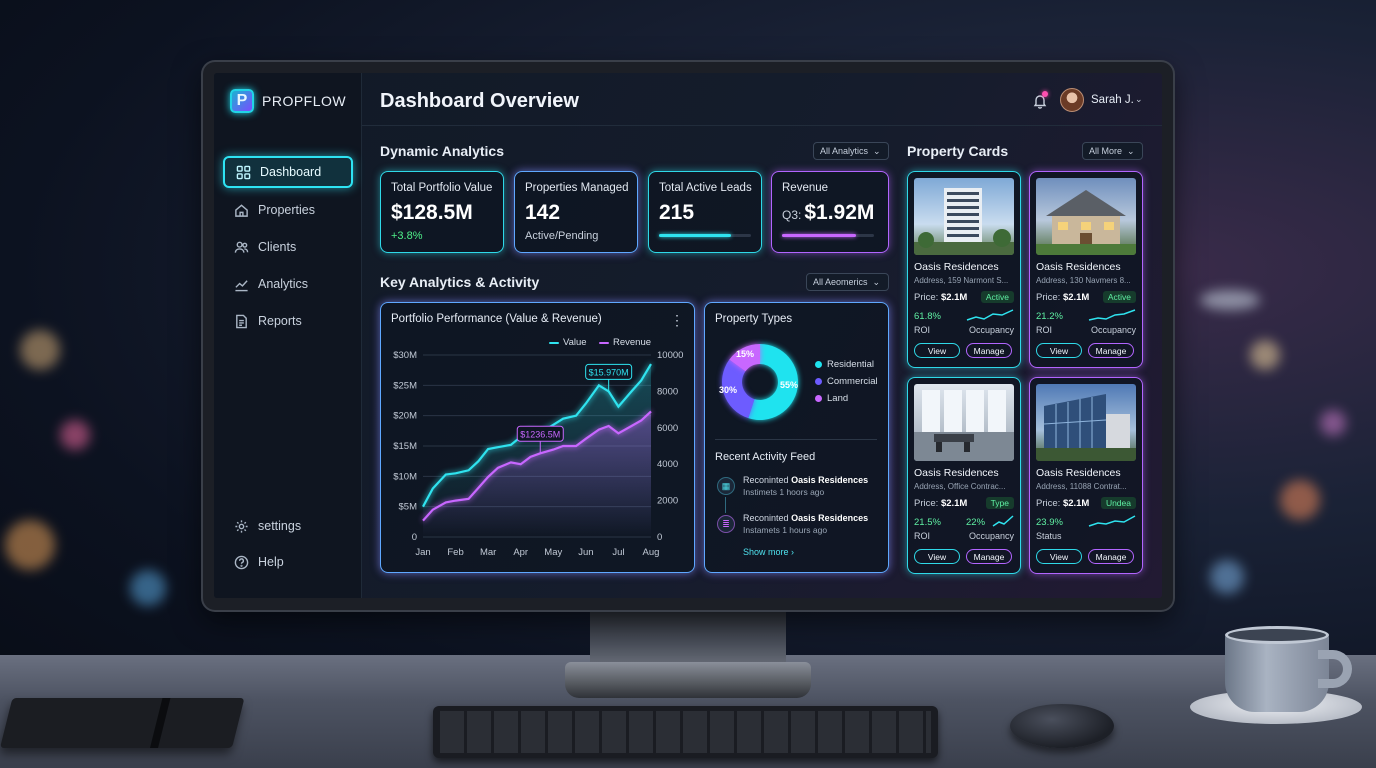 The width and height of the screenshot is (1376, 768). I want to click on section-title-key-analytics: Key Analytics & Activity, so click(460, 282).